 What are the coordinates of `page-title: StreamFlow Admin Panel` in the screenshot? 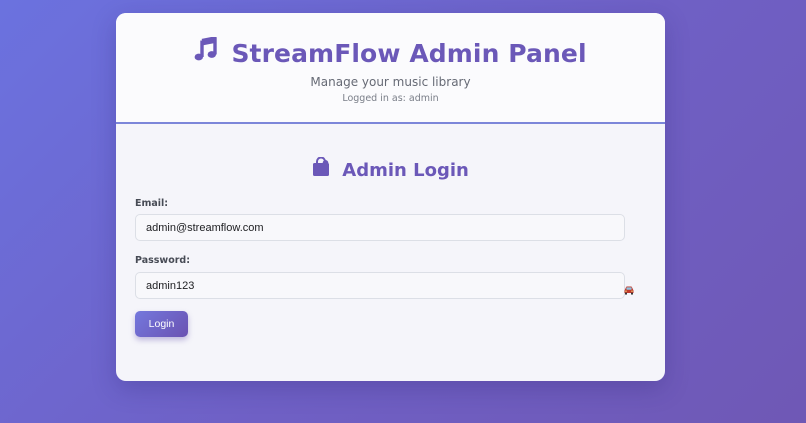 It's located at (409, 53).